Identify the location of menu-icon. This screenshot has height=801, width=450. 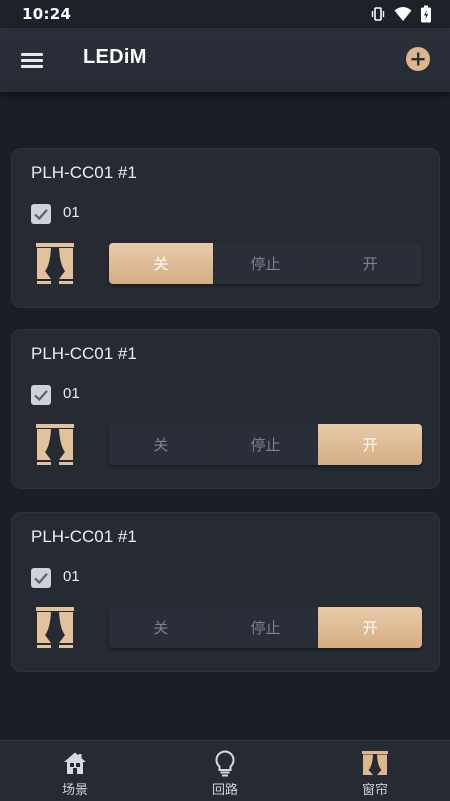
(32, 54).